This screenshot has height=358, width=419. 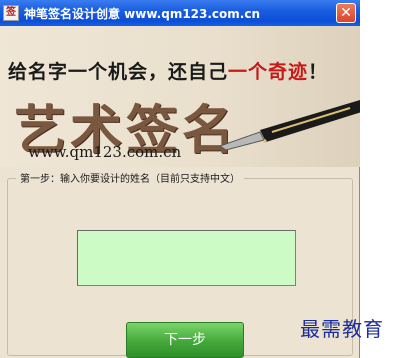 I want to click on banner-url: www.qm123.com.cn, so click(x=105, y=152).